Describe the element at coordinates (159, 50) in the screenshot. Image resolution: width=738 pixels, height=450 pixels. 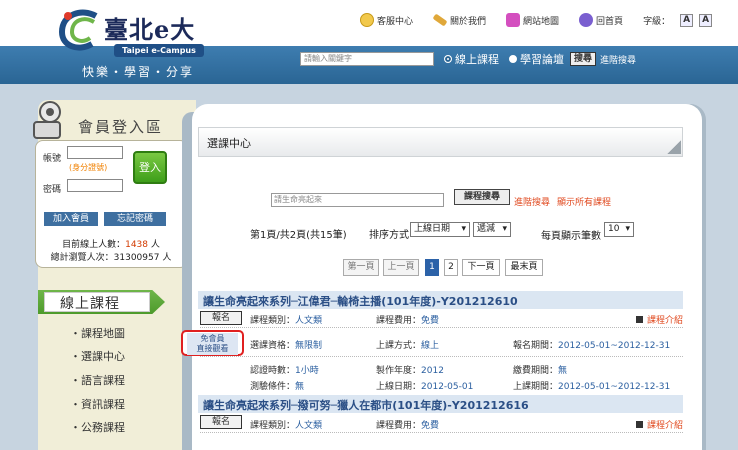
I see `logo-subtitle: Taipei e-Campus` at that location.